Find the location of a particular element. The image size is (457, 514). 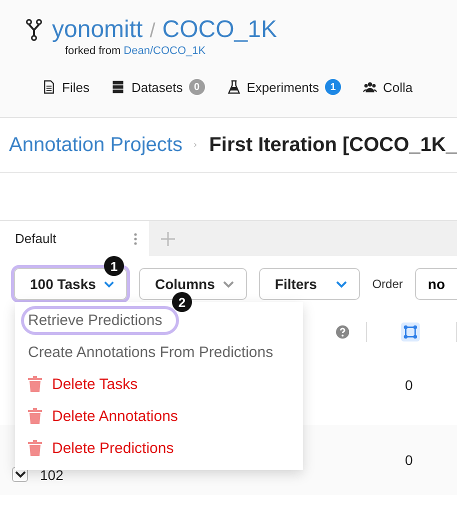

more-icon is located at coordinates (135, 238).